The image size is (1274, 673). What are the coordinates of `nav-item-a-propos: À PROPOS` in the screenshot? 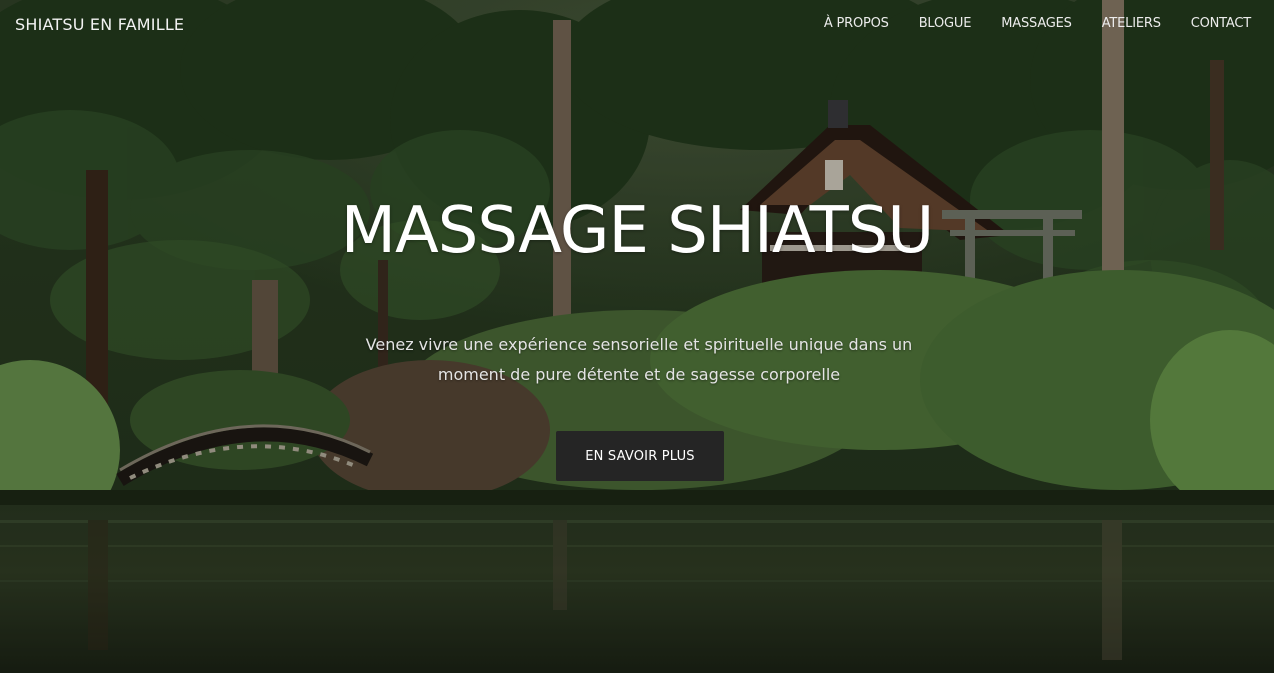 It's located at (856, 23).